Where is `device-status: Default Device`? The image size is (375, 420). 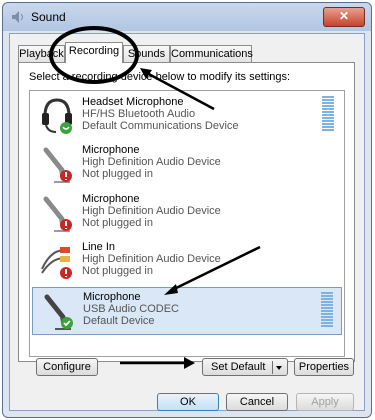 device-status: Default Device is located at coordinates (119, 321).